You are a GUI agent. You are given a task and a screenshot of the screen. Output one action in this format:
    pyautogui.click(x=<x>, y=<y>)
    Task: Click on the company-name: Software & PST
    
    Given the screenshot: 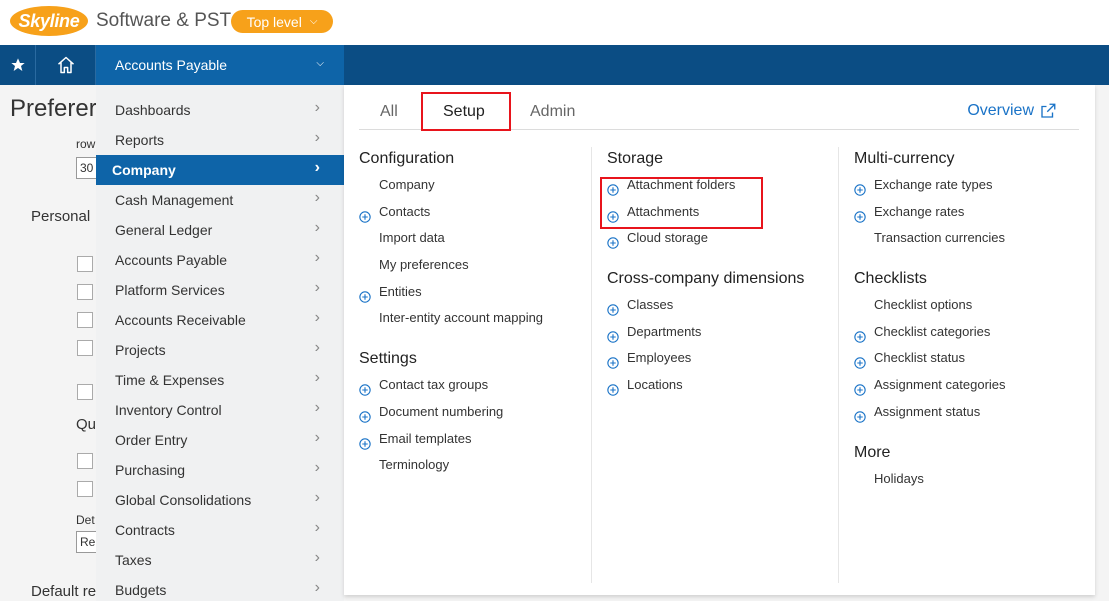 What is the action you would take?
    pyautogui.click(x=164, y=20)
    